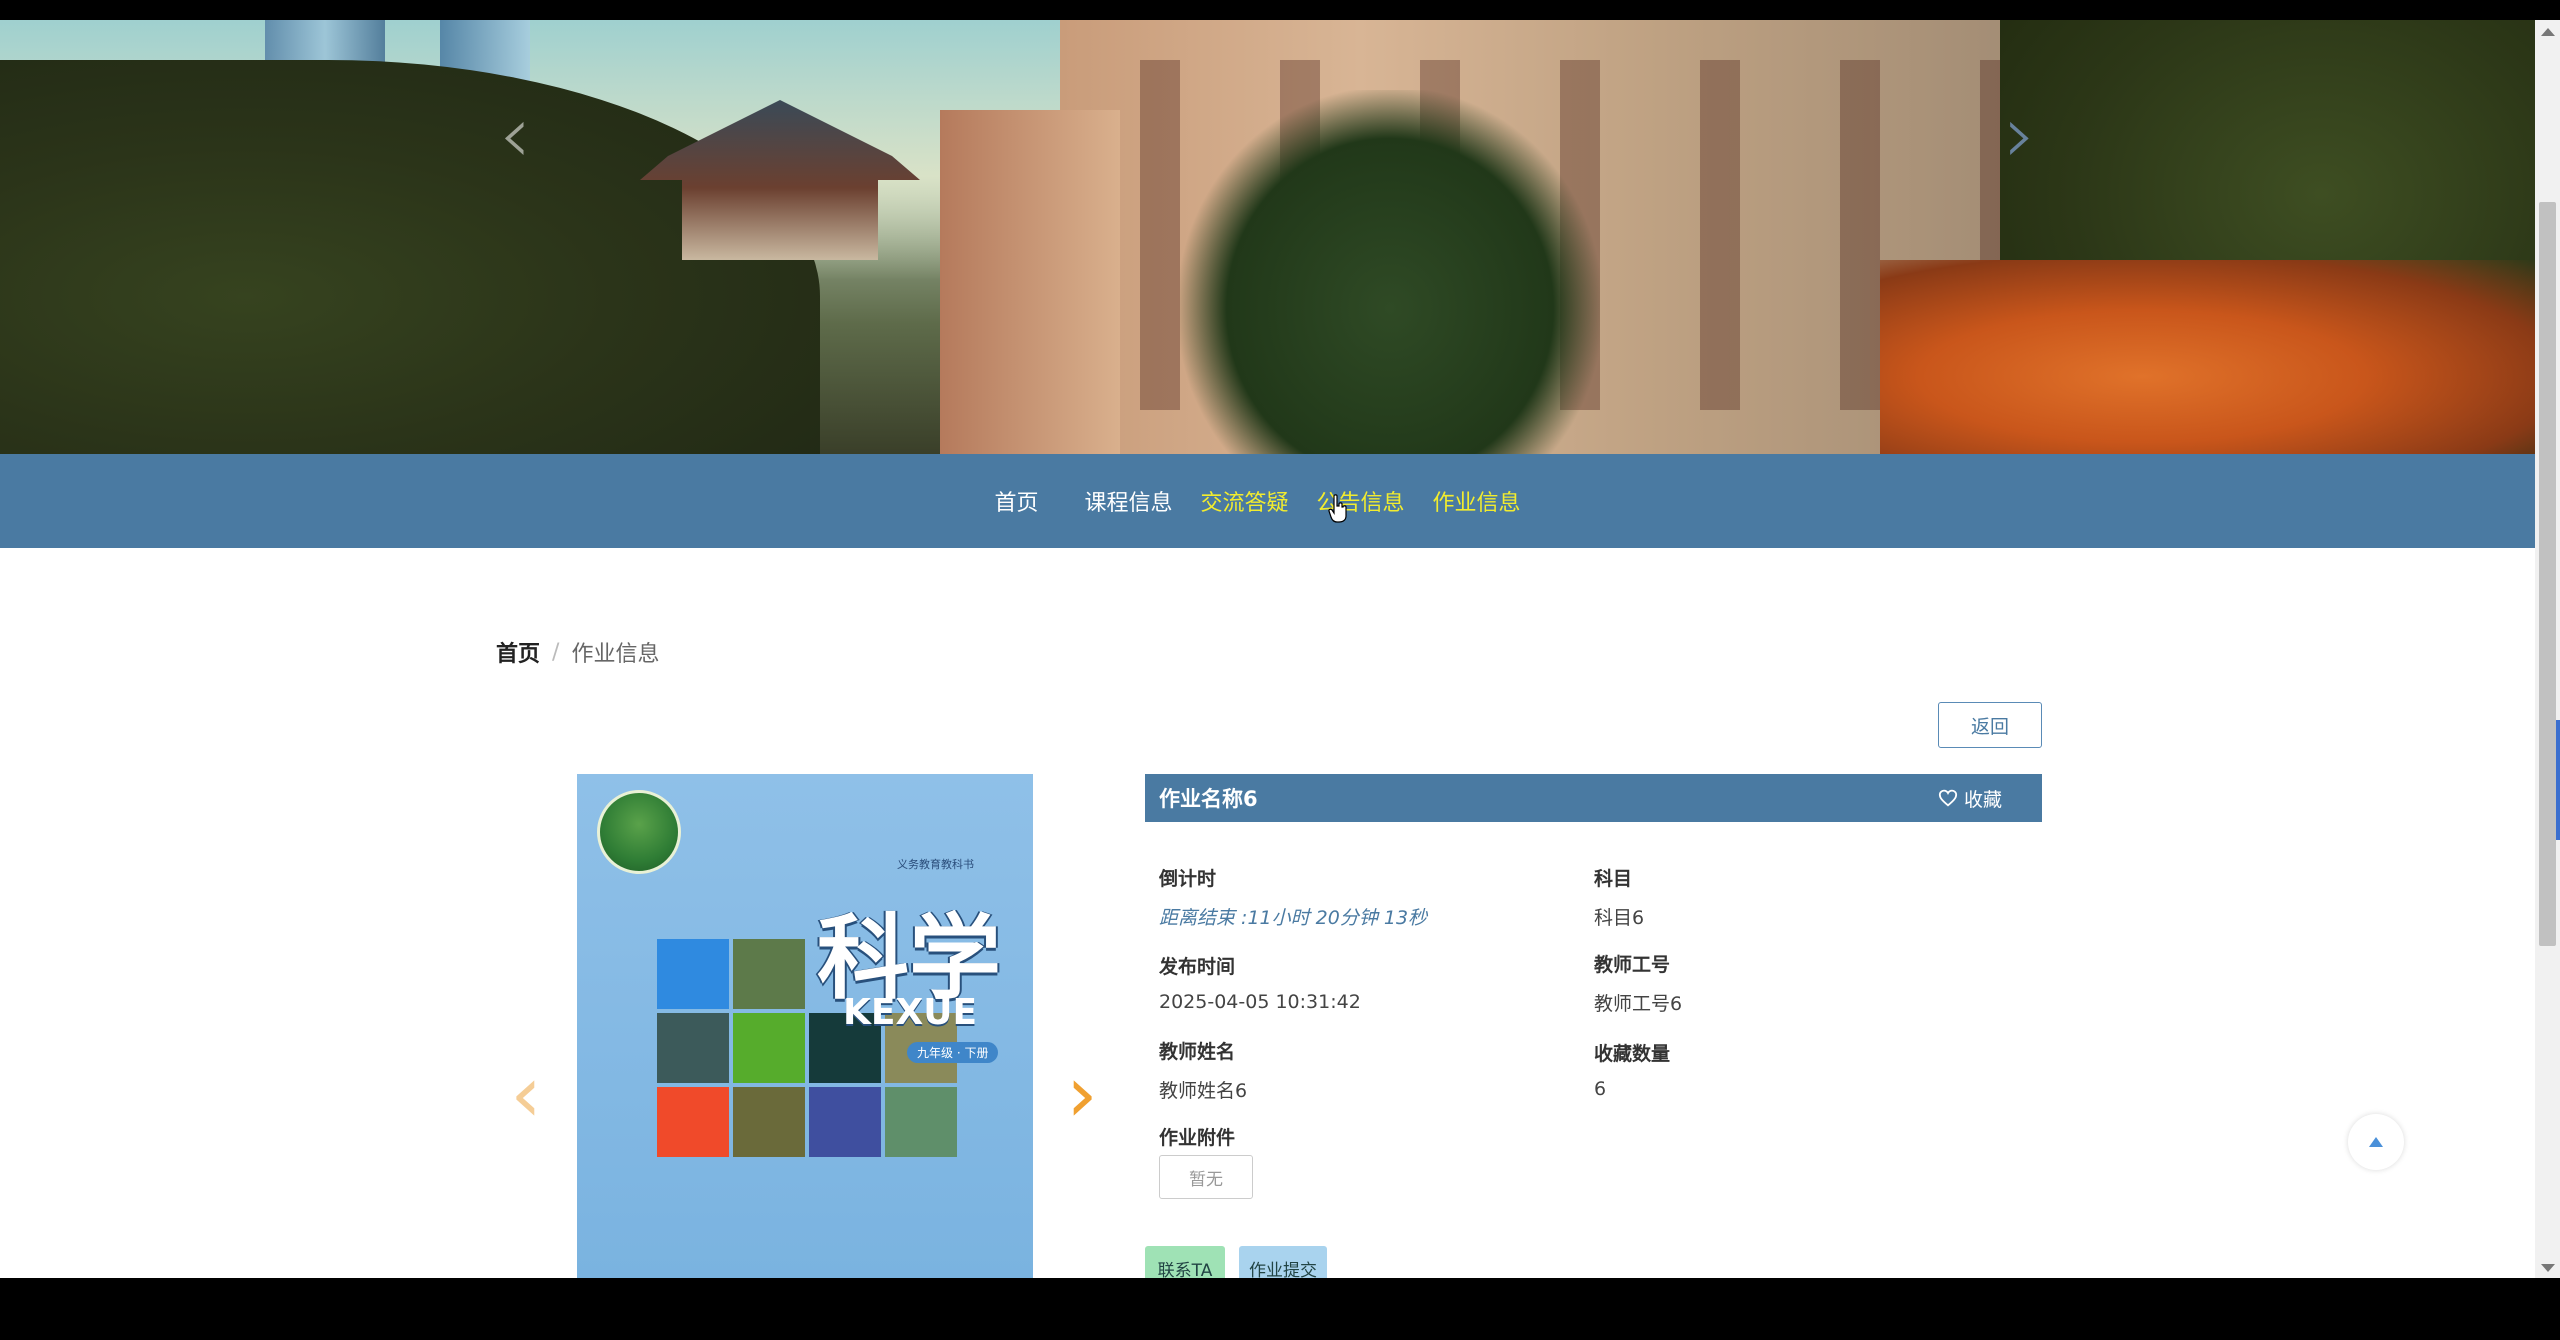 The height and width of the screenshot is (1340, 2560). I want to click on field-label: 收藏数量, so click(1632, 1054).